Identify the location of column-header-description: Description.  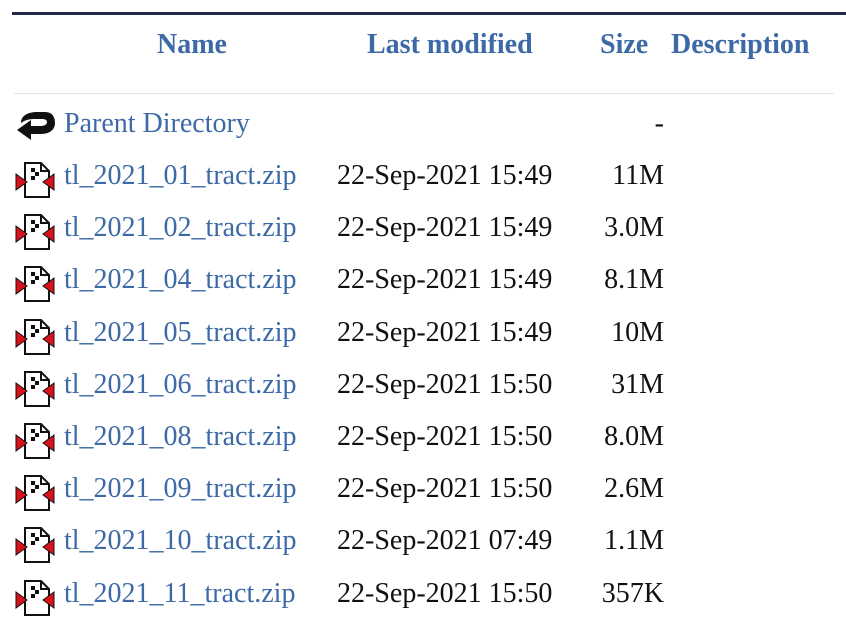
(740, 45).